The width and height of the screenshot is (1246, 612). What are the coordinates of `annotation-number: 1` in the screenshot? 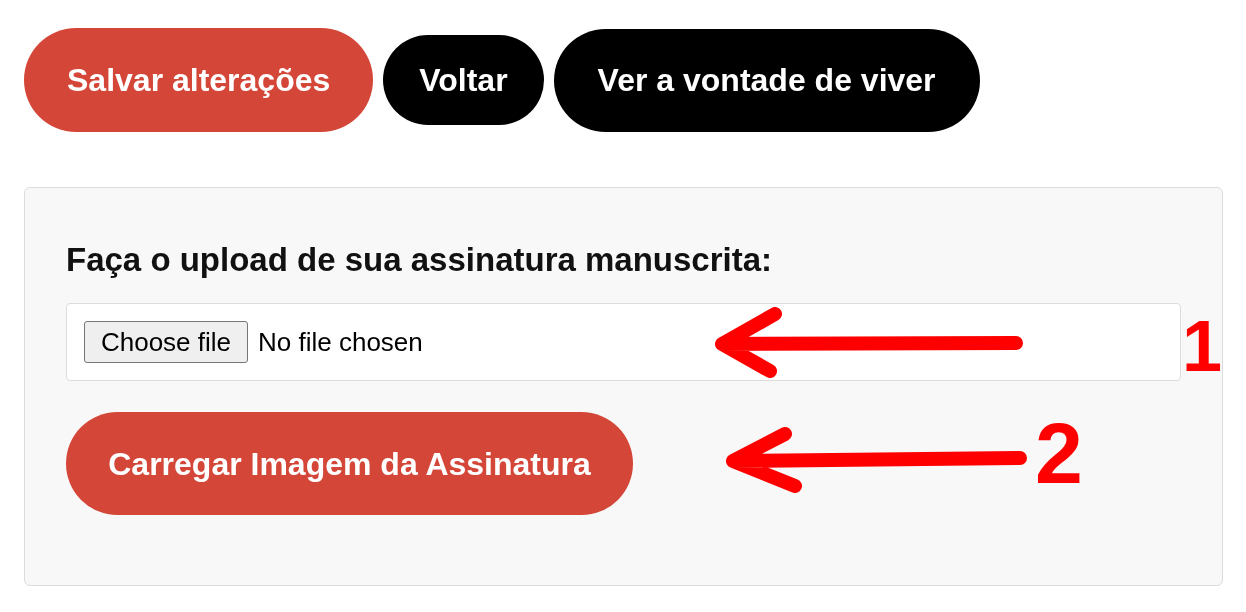 It's located at (1202, 346).